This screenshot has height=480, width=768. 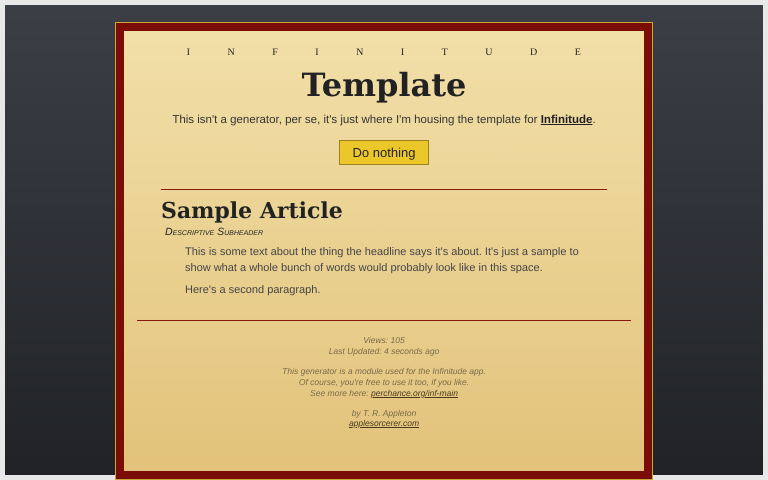 I want to click on article-paragraph: This is some text about the thing the headline says it's about. It's just a sample to show what a whole bunch of words would probably look like in this space., so click(x=382, y=260).